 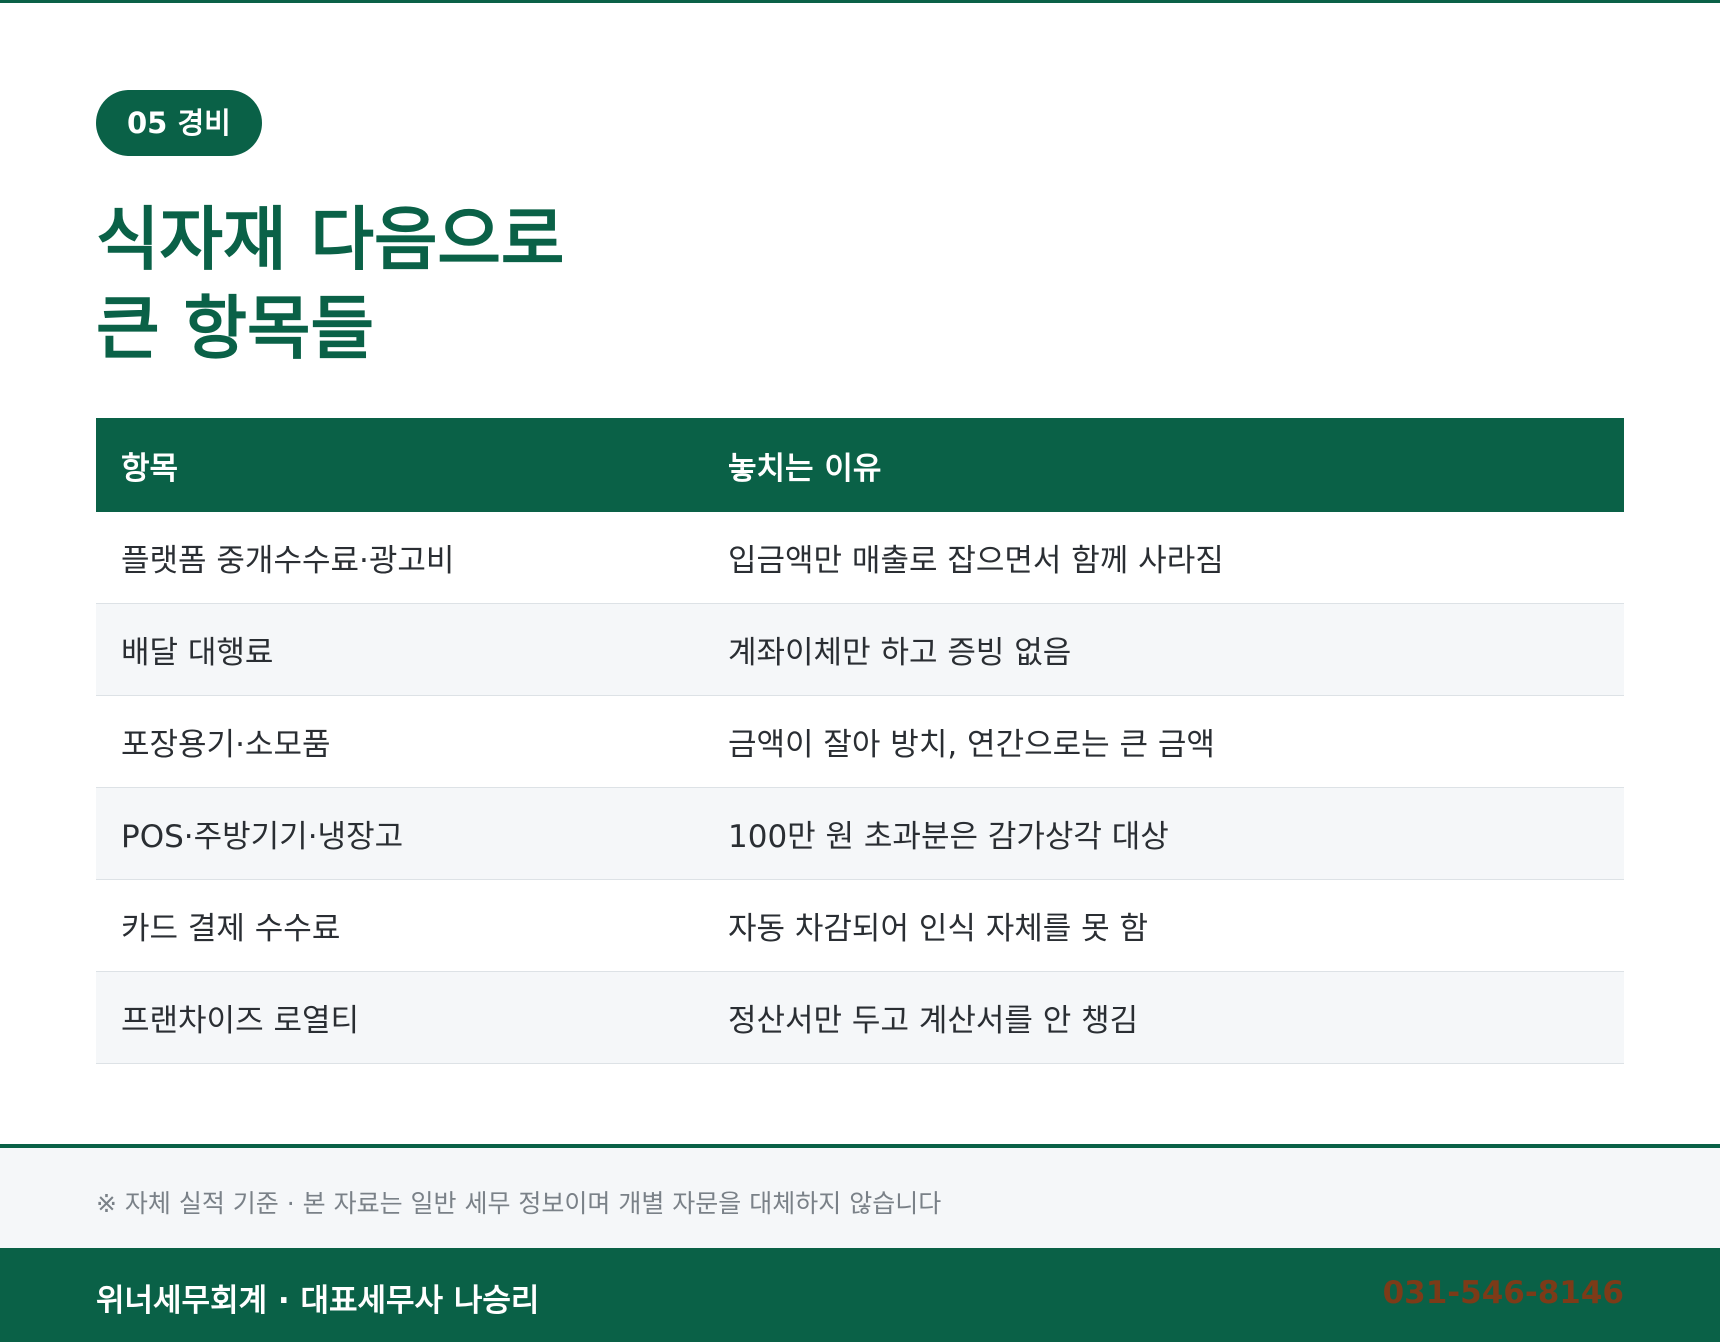 I want to click on table-row: 카드 결제 수수료 자동 차감되어 인식 자체를 못 함, so click(x=860, y=926).